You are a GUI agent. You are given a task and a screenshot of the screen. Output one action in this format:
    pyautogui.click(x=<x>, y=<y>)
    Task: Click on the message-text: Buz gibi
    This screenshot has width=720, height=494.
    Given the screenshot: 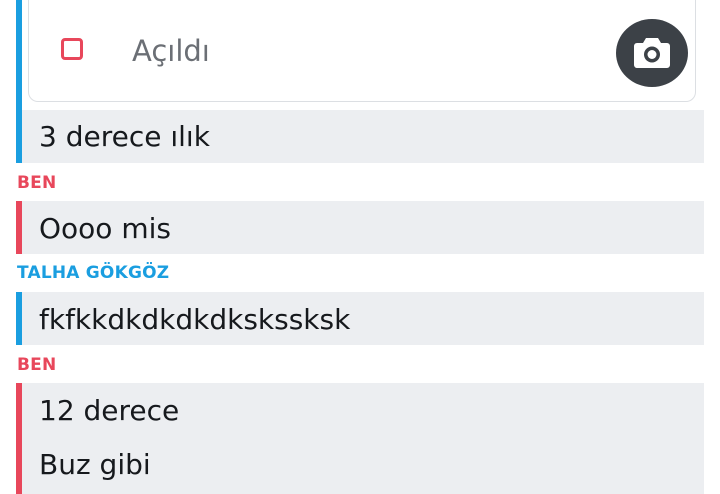 What is the action you would take?
    pyautogui.click(x=95, y=464)
    